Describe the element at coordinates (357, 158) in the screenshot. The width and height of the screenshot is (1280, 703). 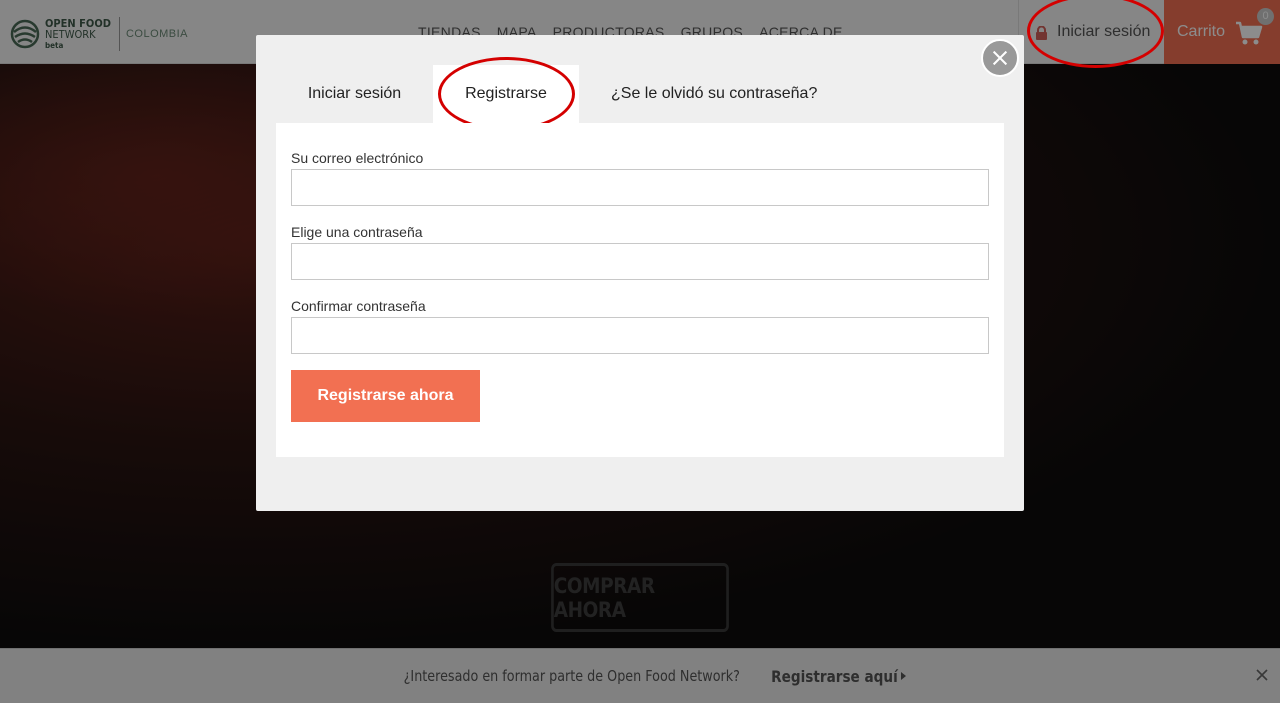
I see `email-label: Su correo electrónico` at that location.